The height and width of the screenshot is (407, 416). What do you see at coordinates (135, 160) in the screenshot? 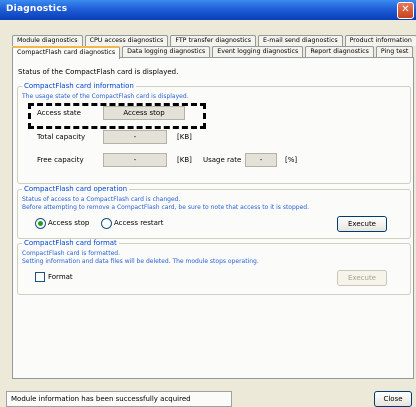
I see `free-capacity-value: -` at bounding box center [135, 160].